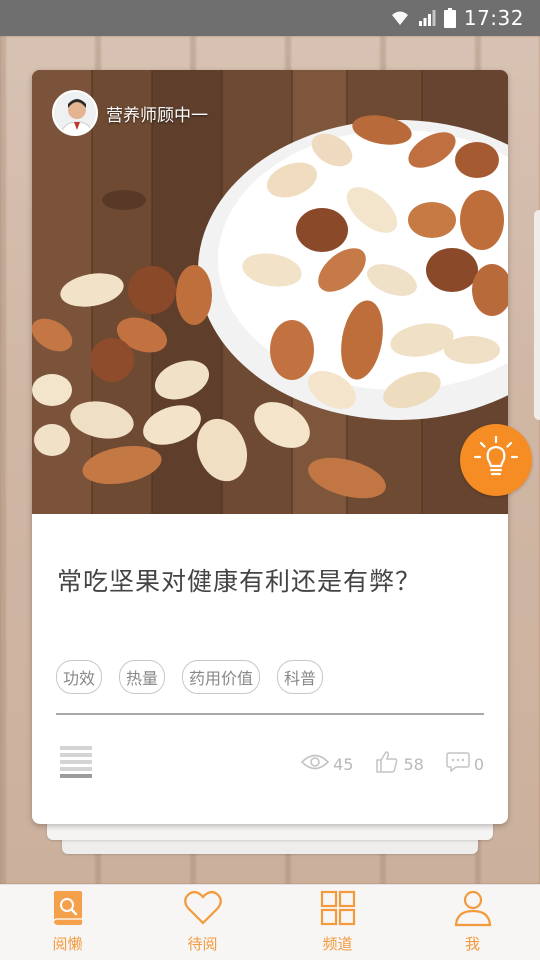 This screenshot has width=540, height=960. What do you see at coordinates (76, 764) in the screenshot?
I see `stack-layers-icon` at bounding box center [76, 764].